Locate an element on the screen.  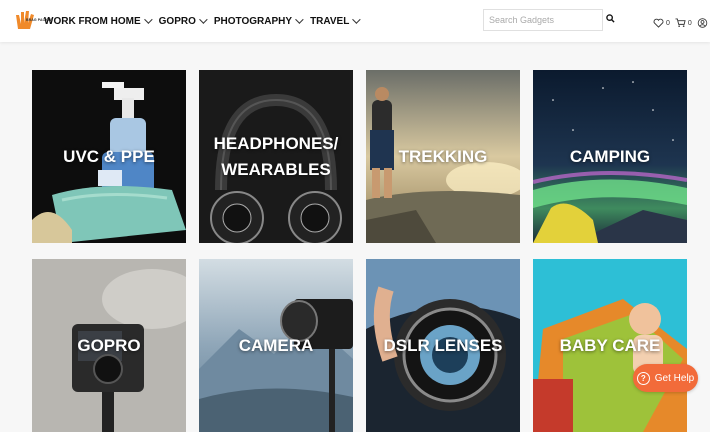
category-label: CAMPING is located at coordinates (610, 156).